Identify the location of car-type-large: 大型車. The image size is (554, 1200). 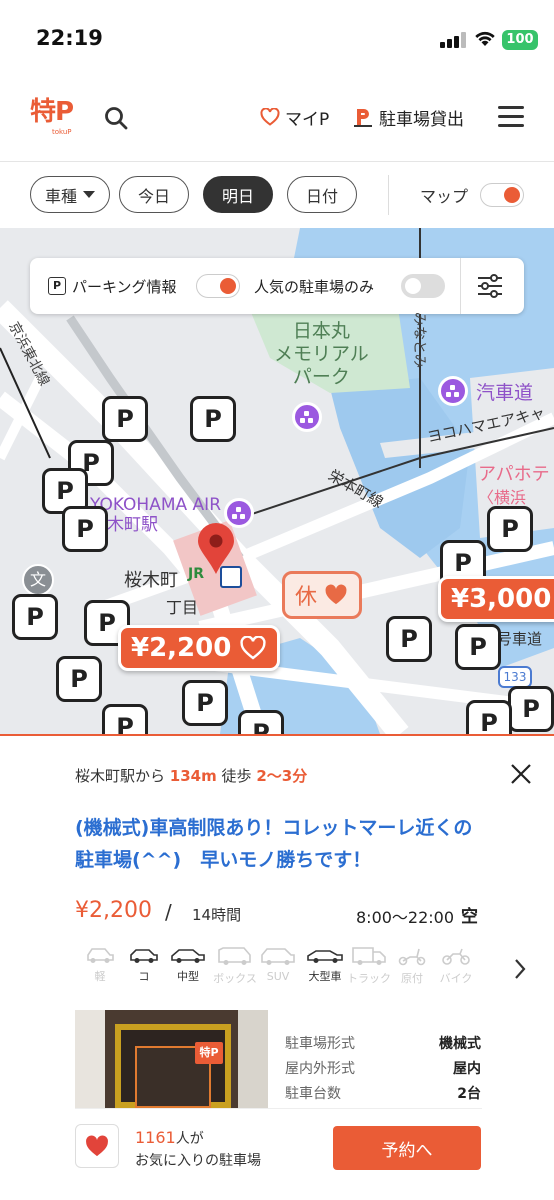
(325, 972).